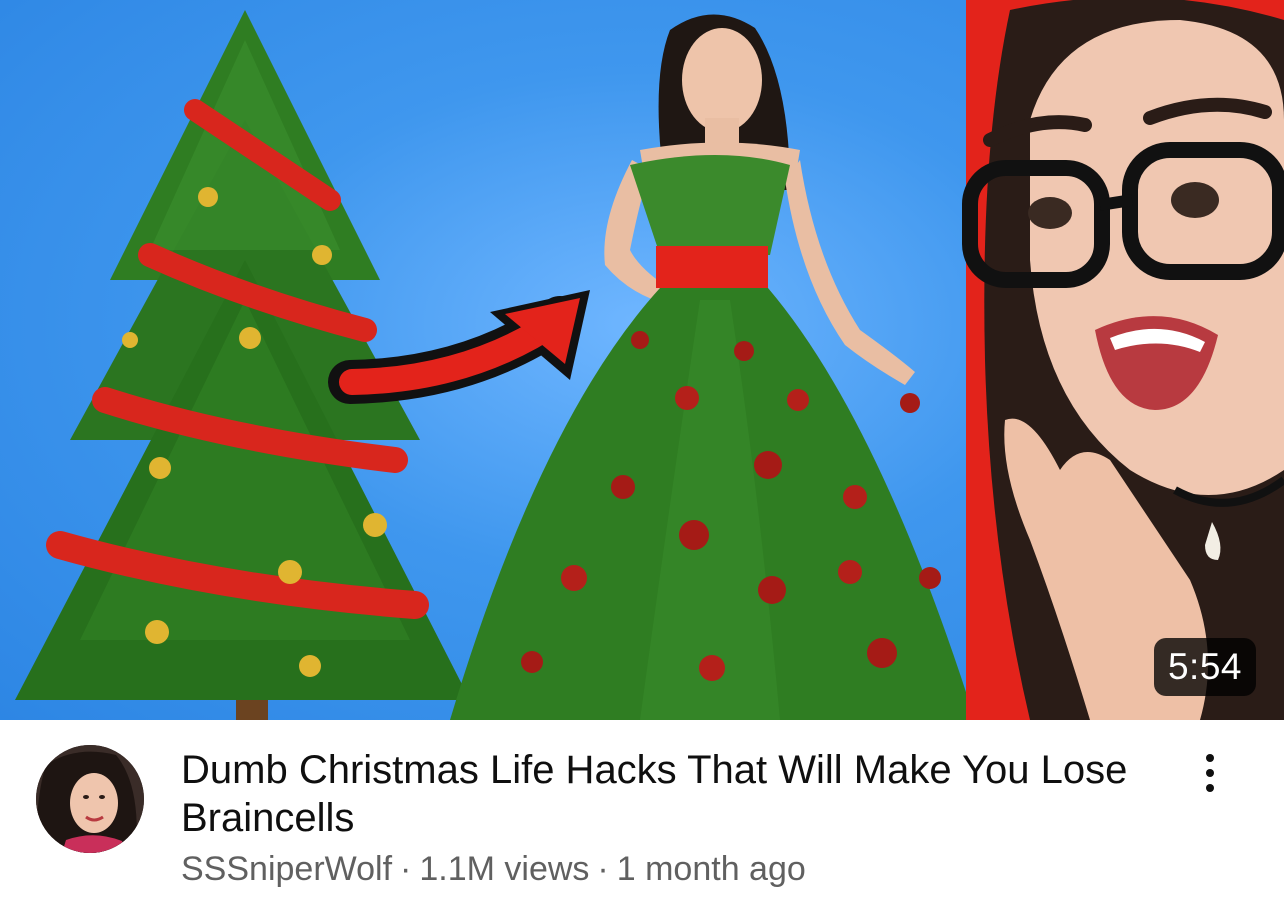 Image resolution: width=1284 pixels, height=921 pixels. I want to click on avatar-portrait, so click(90, 799).